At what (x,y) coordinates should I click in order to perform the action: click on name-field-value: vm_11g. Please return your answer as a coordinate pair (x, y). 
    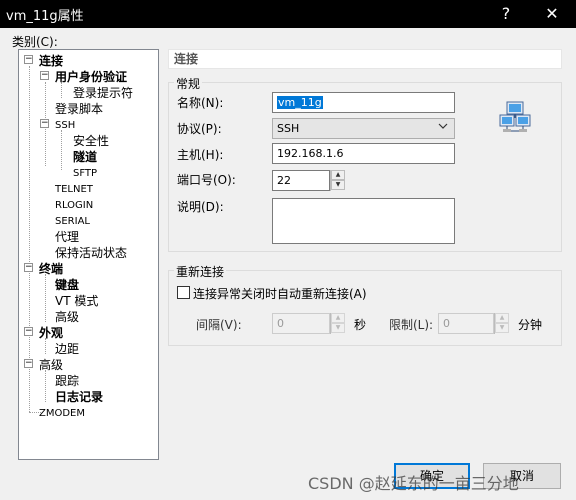
    Looking at the image, I should click on (300, 102).